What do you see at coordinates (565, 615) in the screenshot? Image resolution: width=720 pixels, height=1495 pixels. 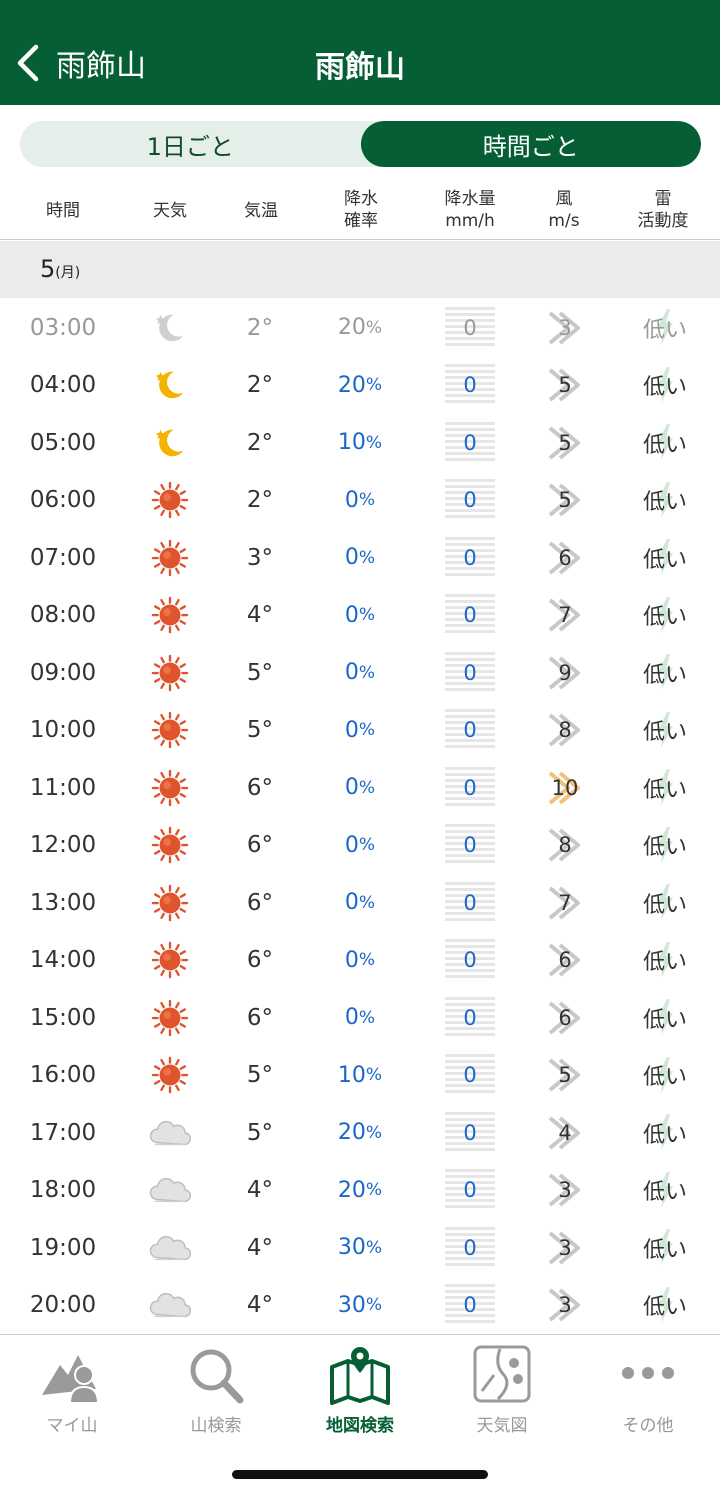 I see `wind-value: 7` at bounding box center [565, 615].